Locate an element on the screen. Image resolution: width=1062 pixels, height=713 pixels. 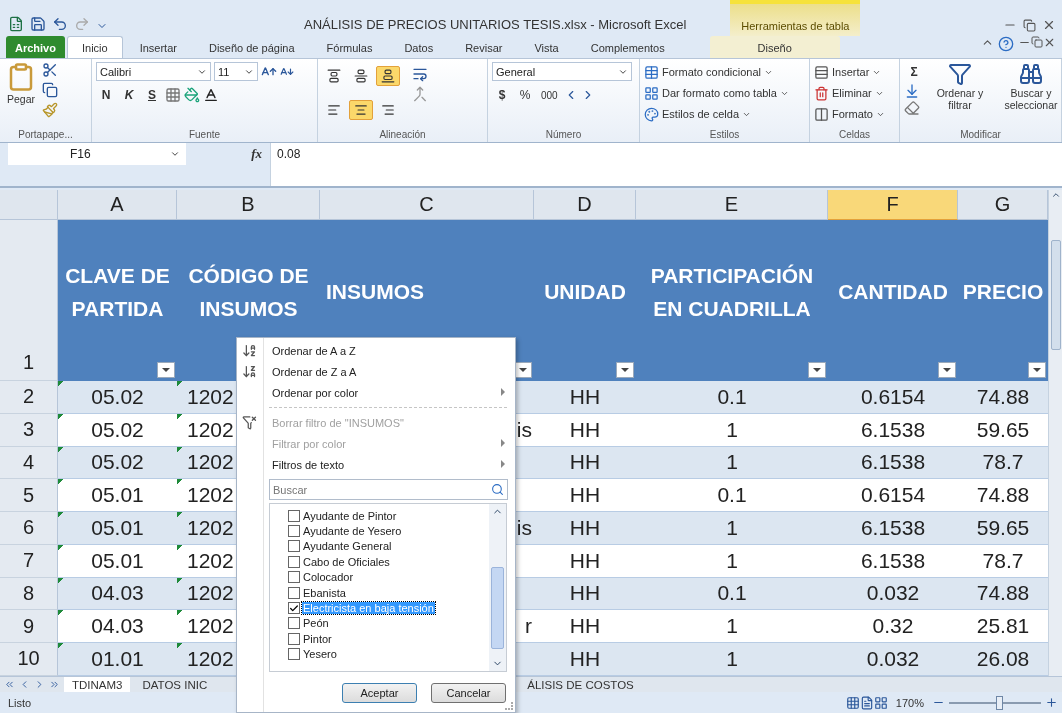
menu-item: Ordenar de Z a A is located at coordinates (376, 371).